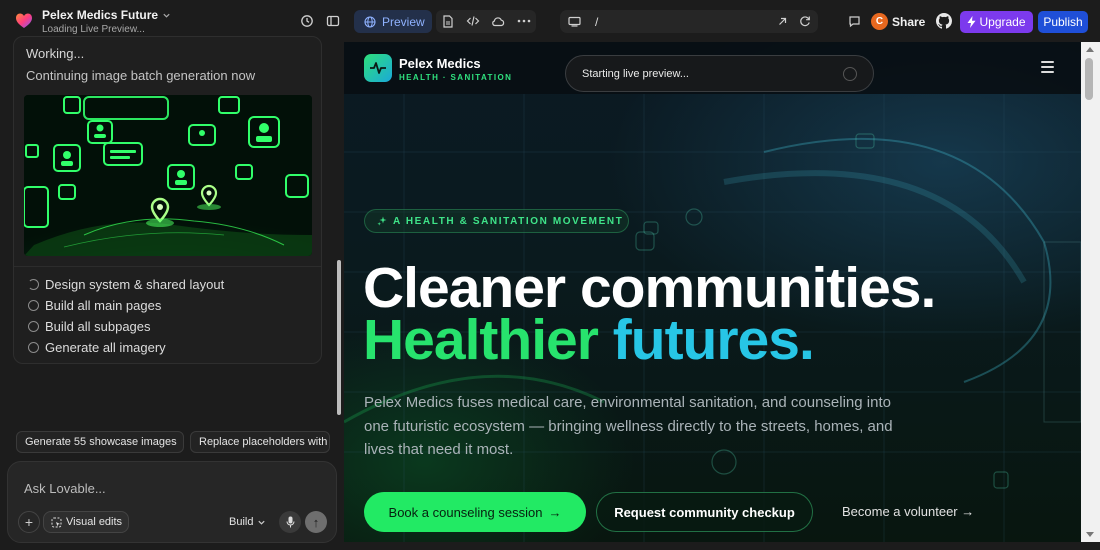 Image resolution: width=1100 pixels, height=550 pixels. What do you see at coordinates (1047, 67) in the screenshot?
I see `hamburger-menu-icon` at bounding box center [1047, 67].